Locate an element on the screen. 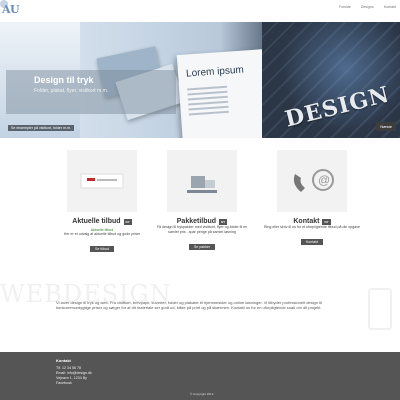 This screenshot has width=400, height=400. footer-facebook-link: Facebook is located at coordinates (74, 383).